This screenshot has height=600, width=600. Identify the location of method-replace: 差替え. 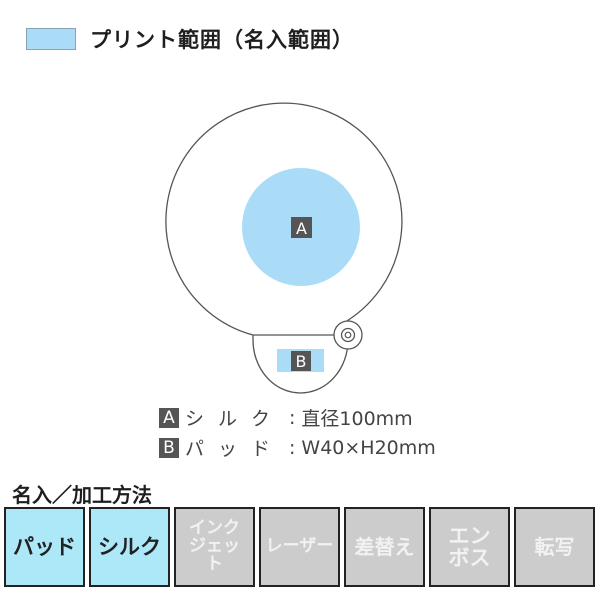
(384, 547).